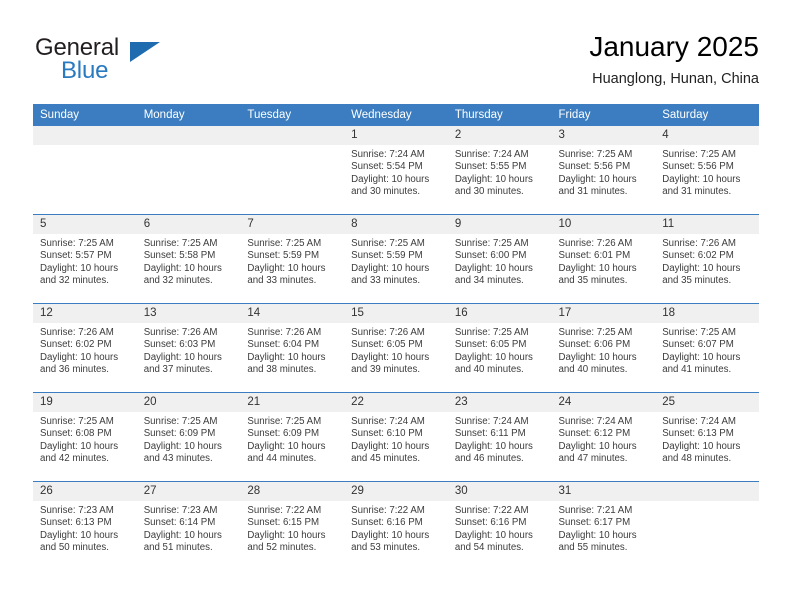  I want to click on day-number: 14, so click(292, 313).